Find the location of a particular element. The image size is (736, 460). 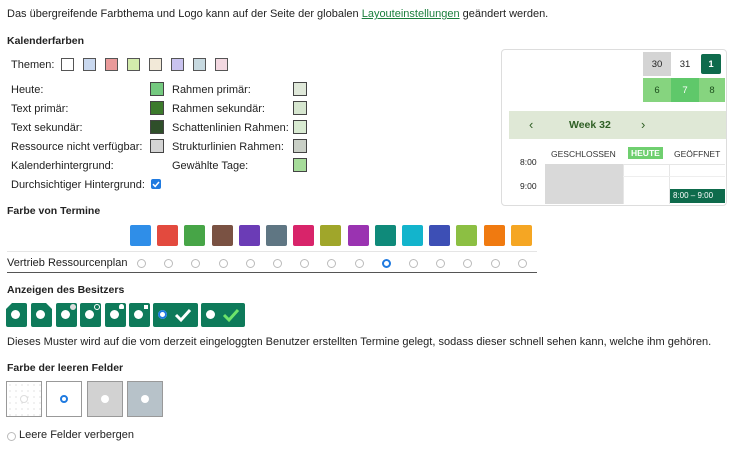

hide-empty-fields-radio is located at coordinates (11, 436).